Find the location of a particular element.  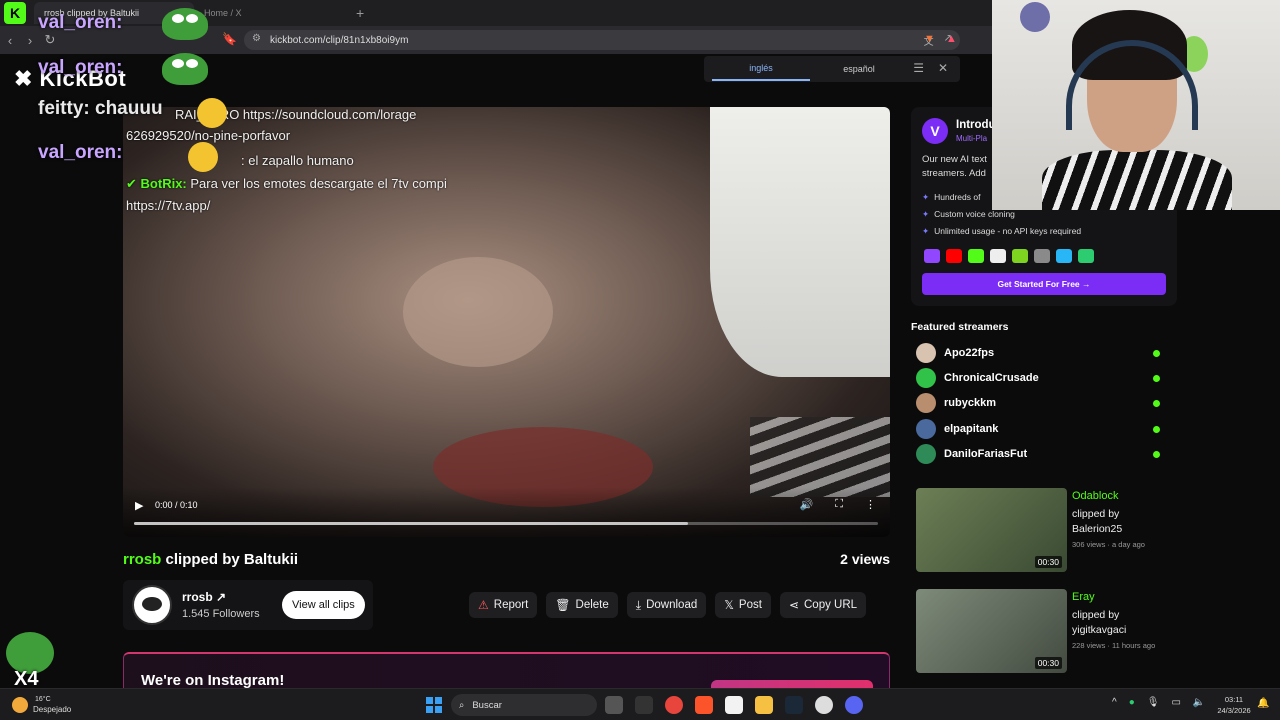

promo-feature-text: Unlimited usage - no API keys required is located at coordinates (1008, 231).